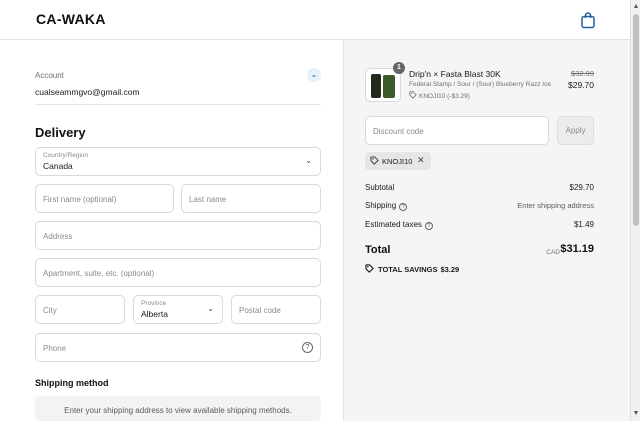 This screenshot has width=640, height=421. What do you see at coordinates (398, 131) in the screenshot?
I see `discount-code-placeholder: Discount code` at bounding box center [398, 131].